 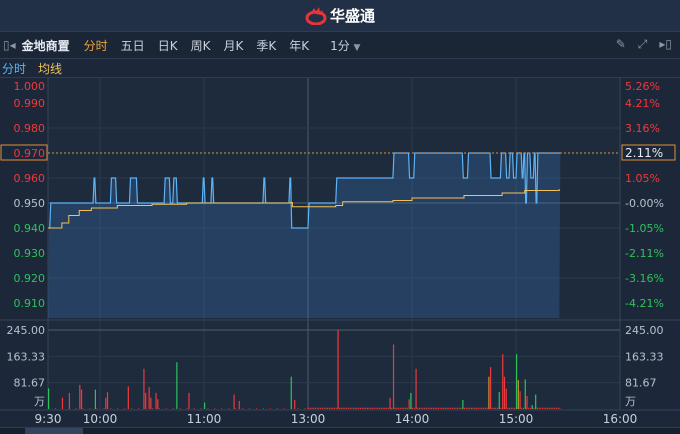 I want to click on pct-tick-label: -4.21%, so click(x=644, y=303).